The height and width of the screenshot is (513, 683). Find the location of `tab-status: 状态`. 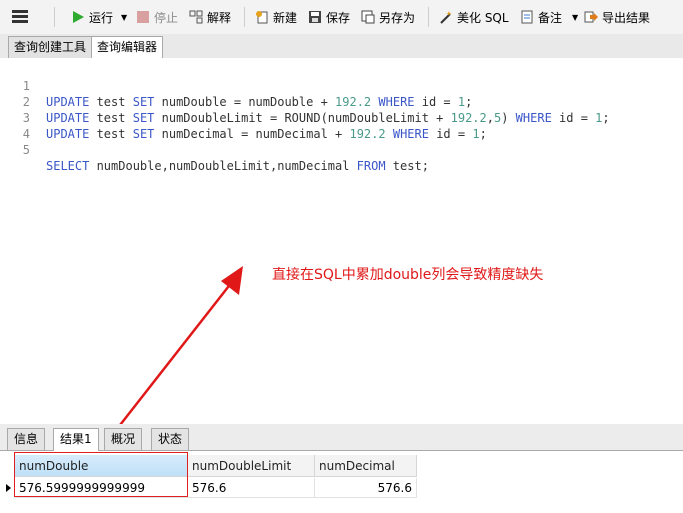

tab-status: 状态 is located at coordinates (170, 439).